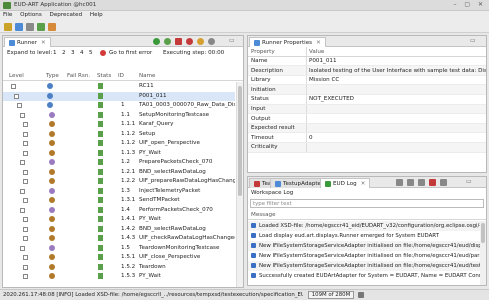  I want to click on tree-row: 1.1 SetupMonitoringTestcase, so click(119, 115).